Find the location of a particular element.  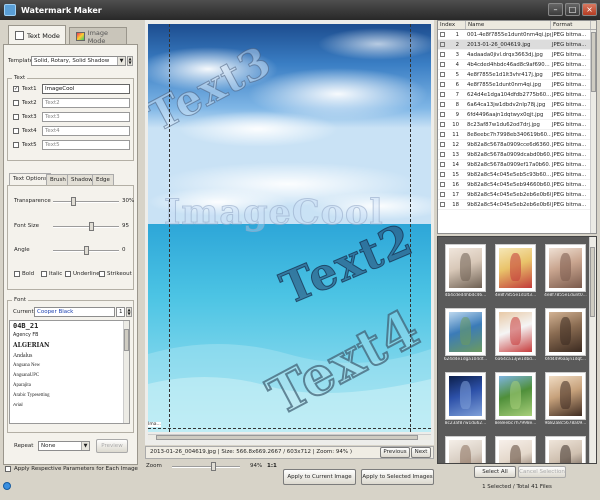

text3-checkbox is located at coordinates (16, 117).